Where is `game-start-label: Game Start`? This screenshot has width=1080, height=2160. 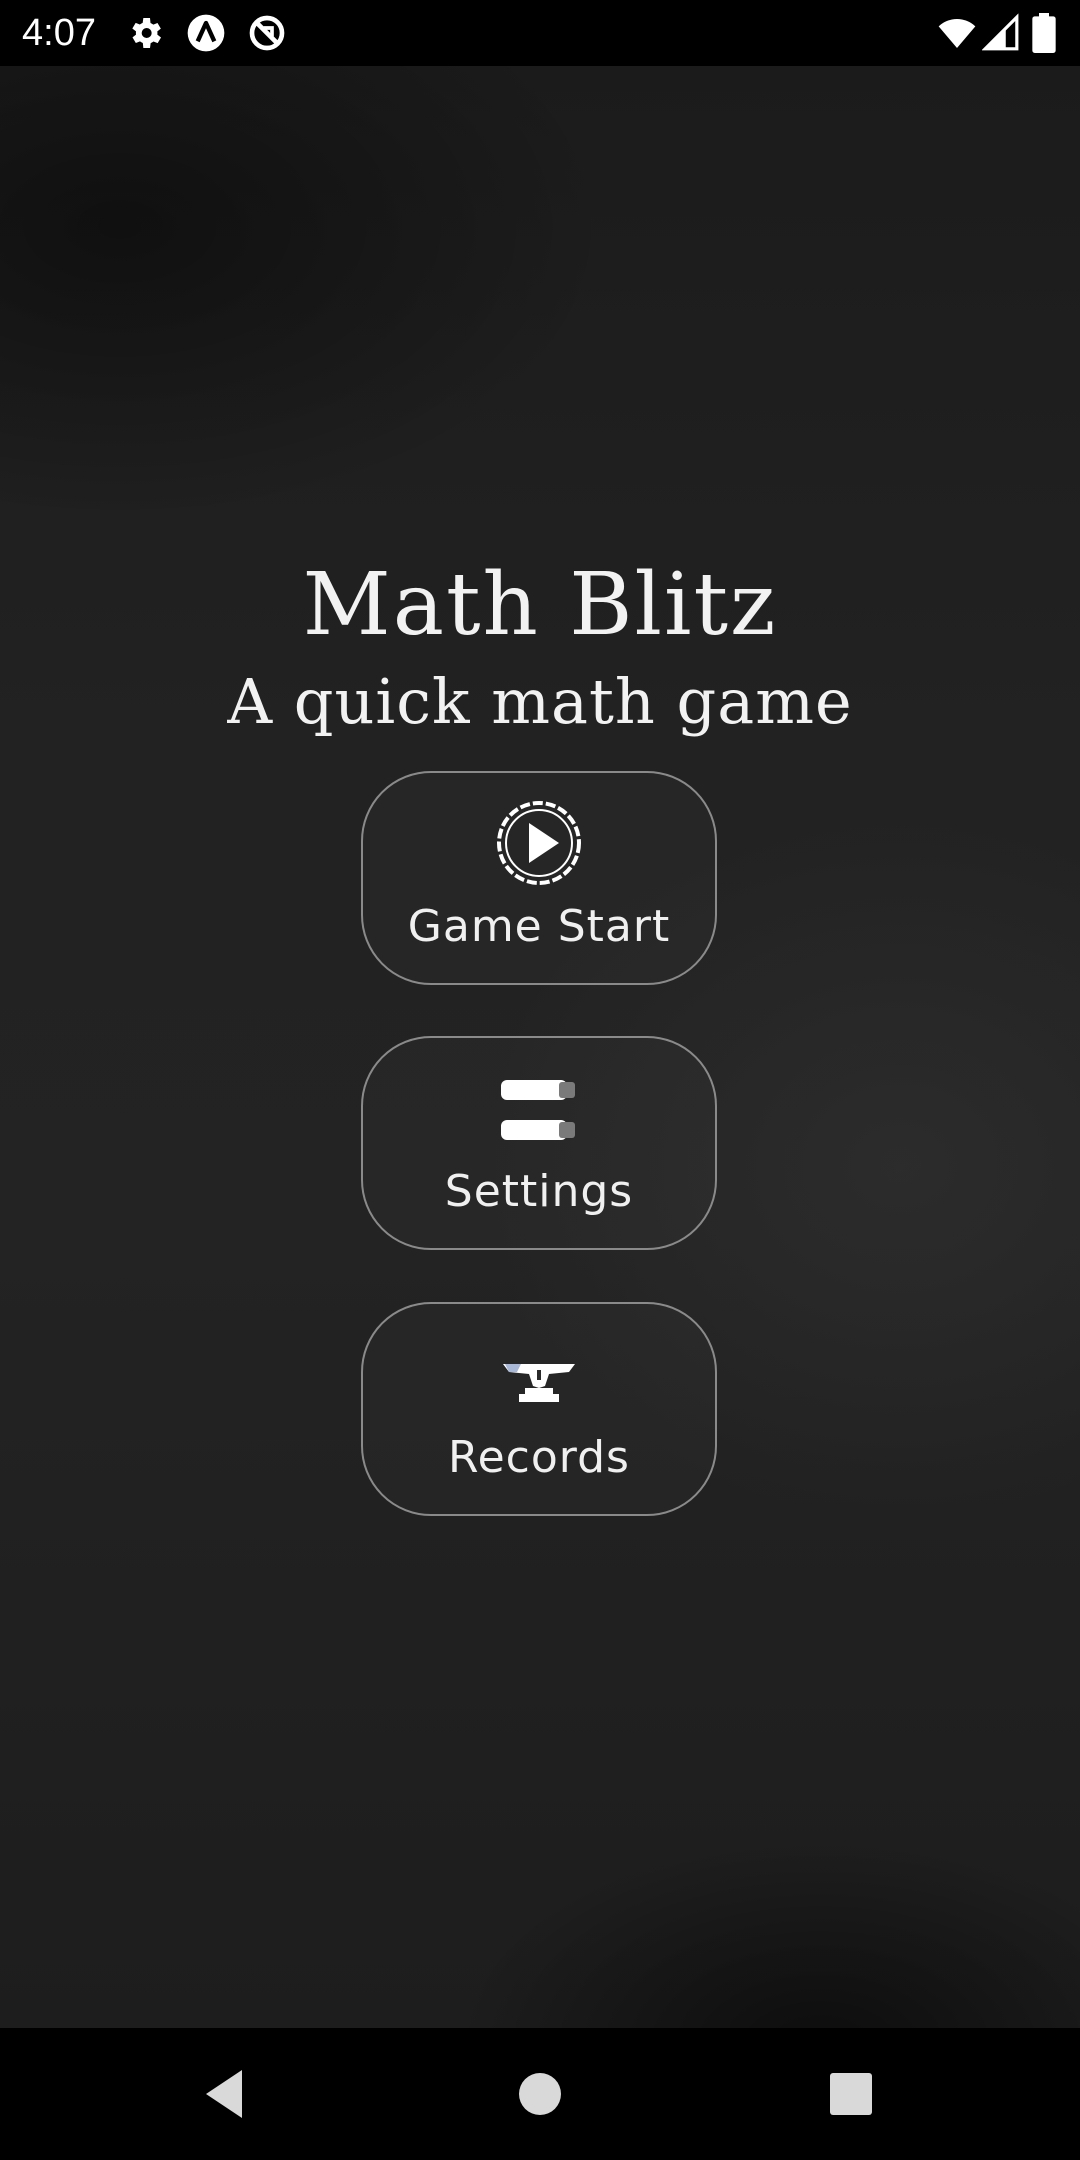 game-start-label: Game Start is located at coordinates (539, 926).